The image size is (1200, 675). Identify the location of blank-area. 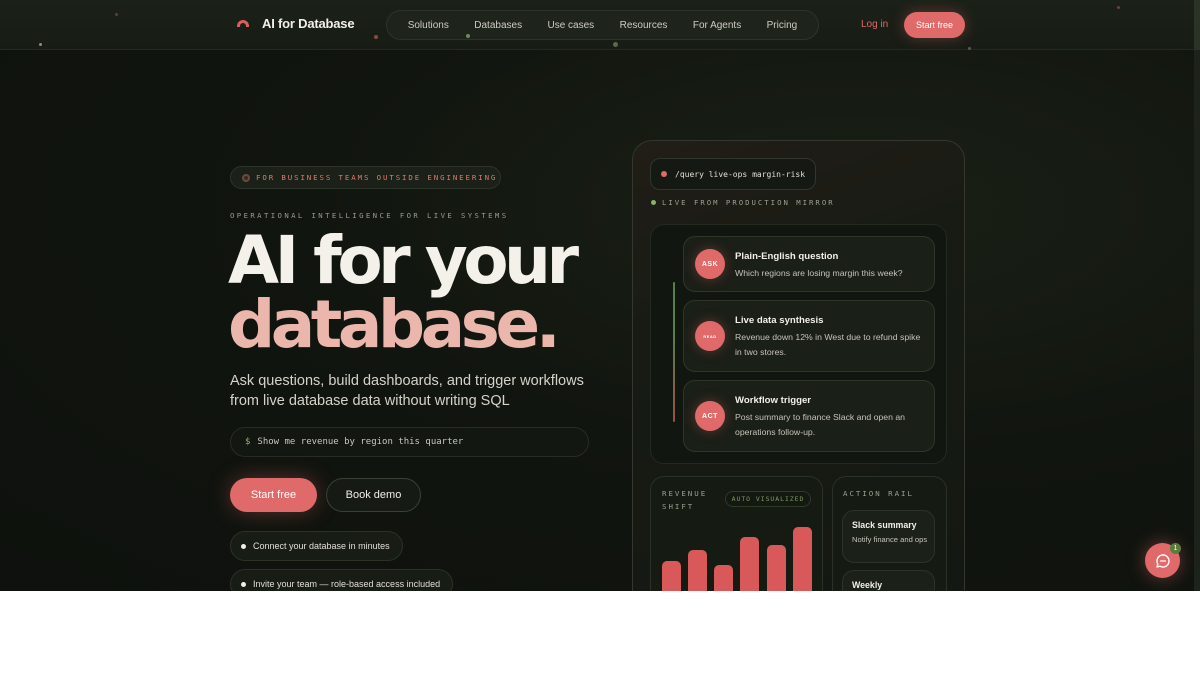
(600, 633).